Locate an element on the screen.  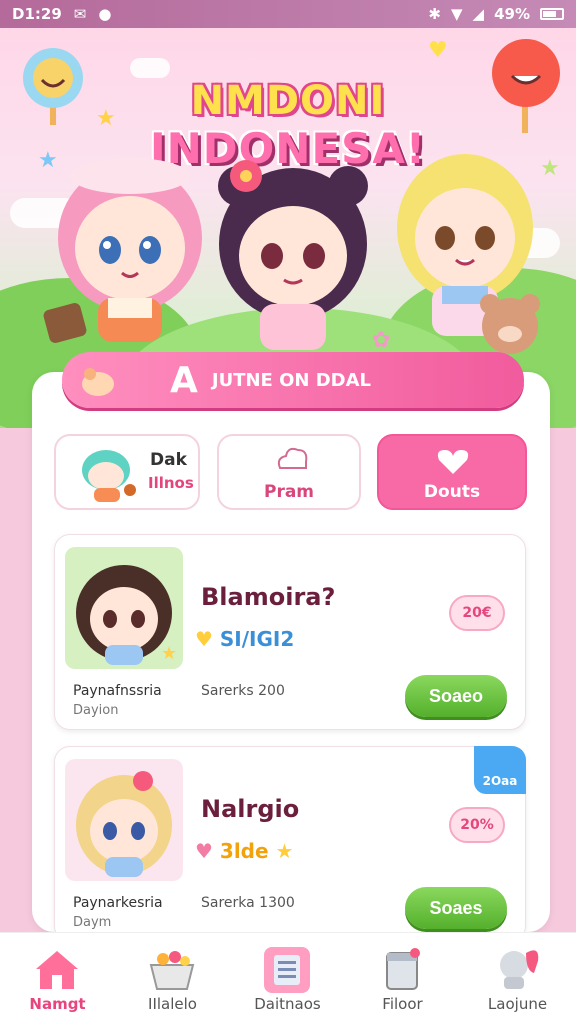
tab-douts-label: Douts is located at coordinates (452, 492).